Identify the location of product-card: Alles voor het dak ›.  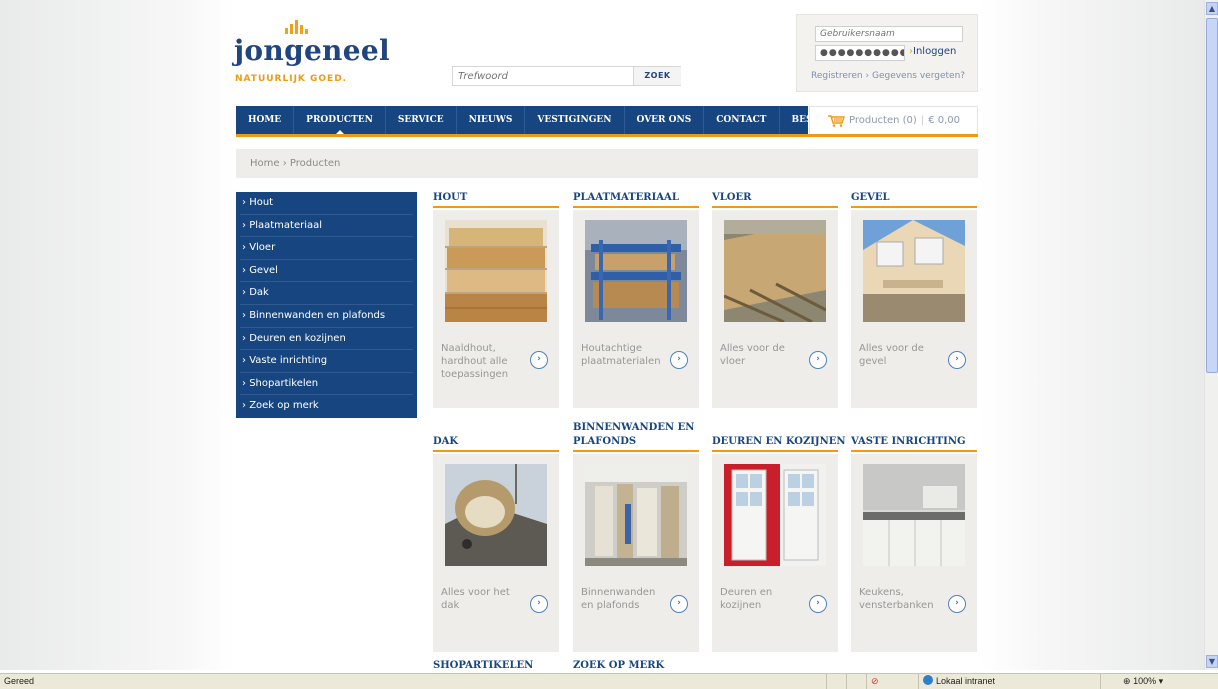
(496, 553).